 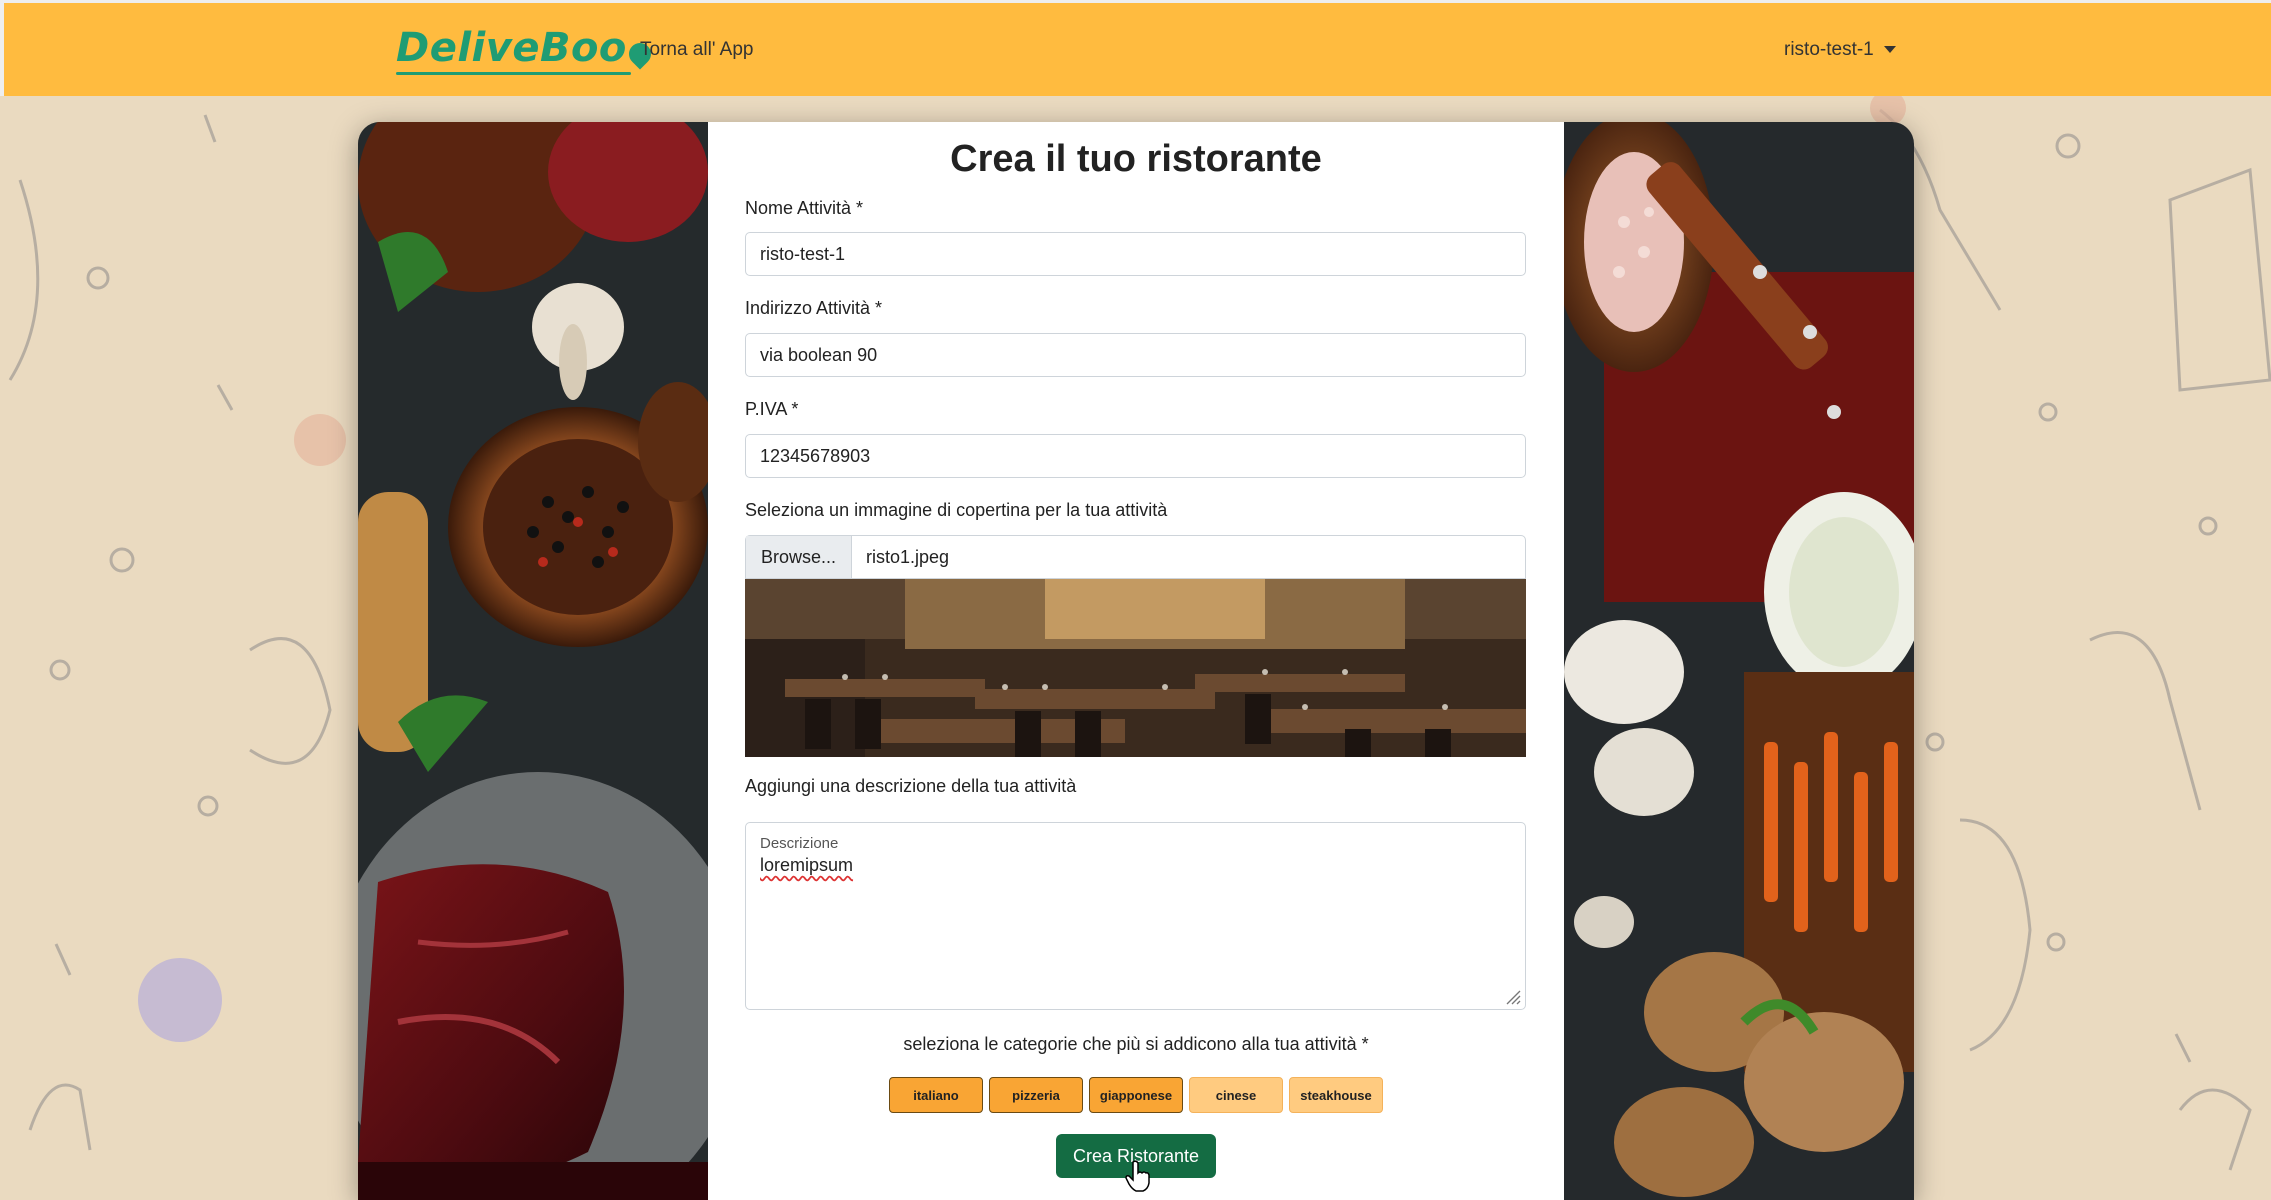 What do you see at coordinates (936, 1095) in the screenshot?
I see `category-italiano: italiano` at bounding box center [936, 1095].